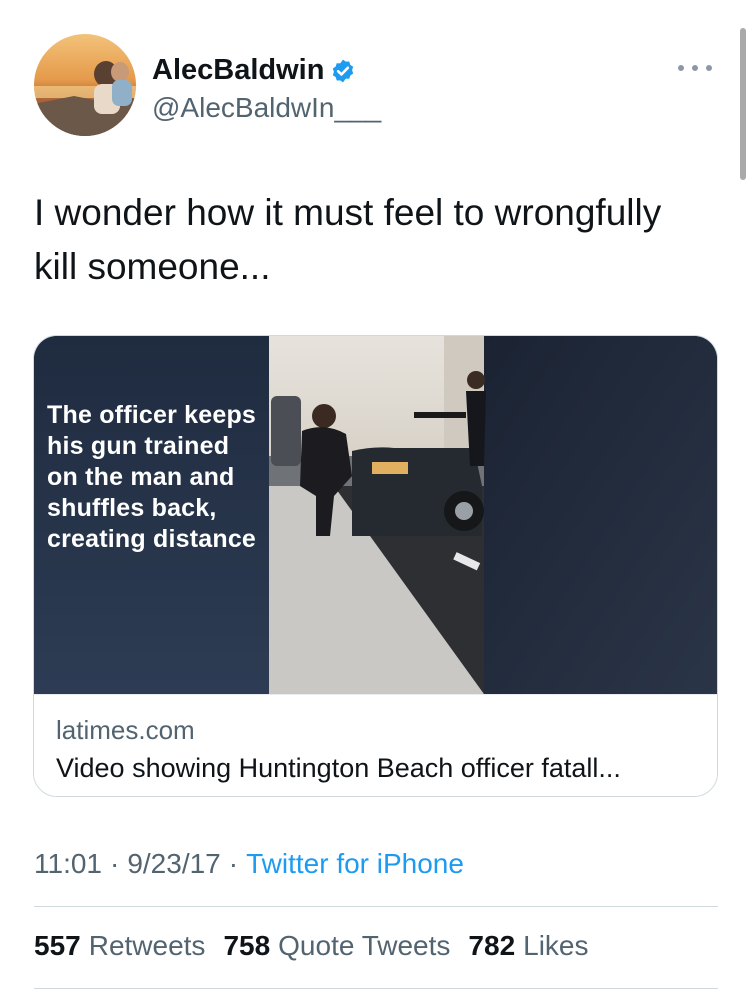  I want to click on avatar, so click(85, 85).